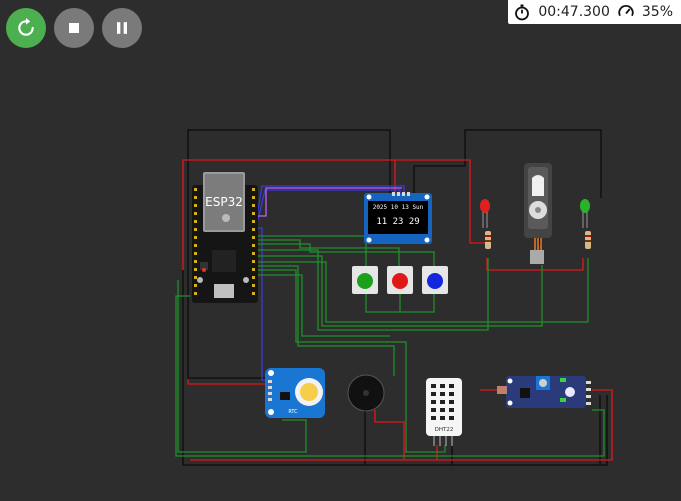 This screenshot has height=501, width=681. What do you see at coordinates (444, 430) in the screenshot?
I see `dht22-label: DHT22` at bounding box center [444, 430].